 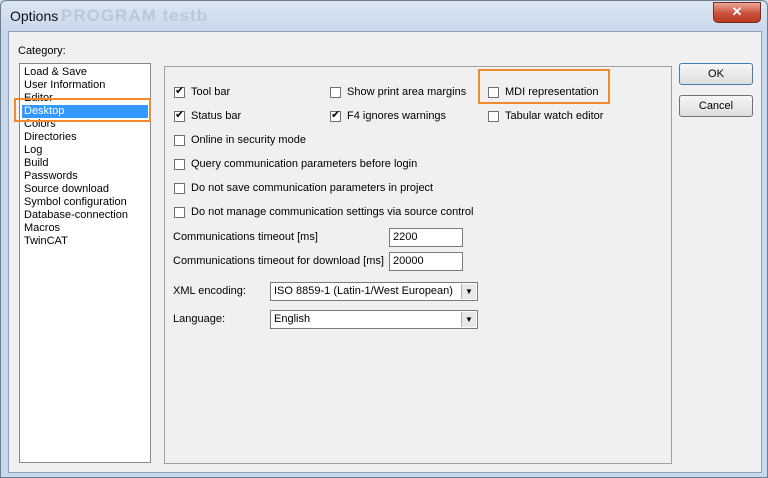 I want to click on category-item-symbol-configuration: Symbol configuration, so click(x=74, y=202).